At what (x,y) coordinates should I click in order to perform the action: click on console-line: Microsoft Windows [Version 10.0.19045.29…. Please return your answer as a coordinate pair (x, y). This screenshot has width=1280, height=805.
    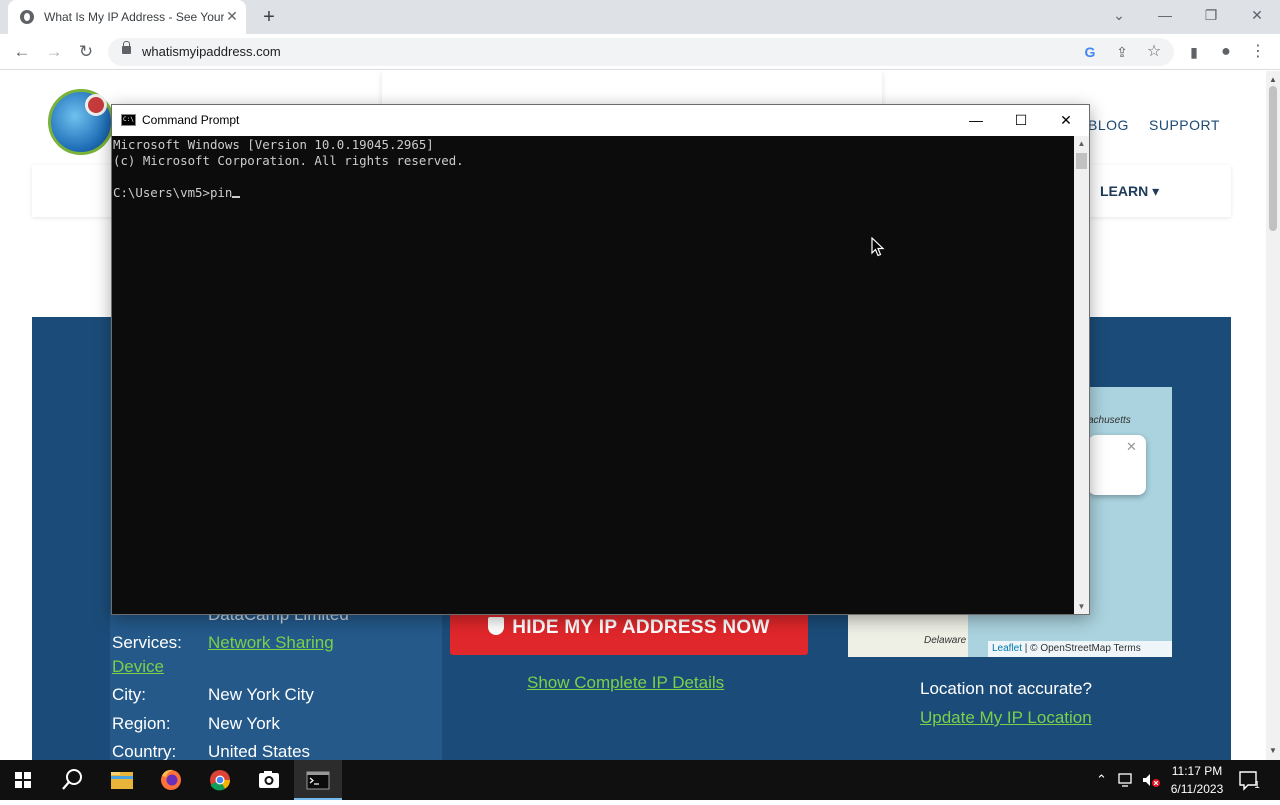
    Looking at the image, I should click on (273, 144).